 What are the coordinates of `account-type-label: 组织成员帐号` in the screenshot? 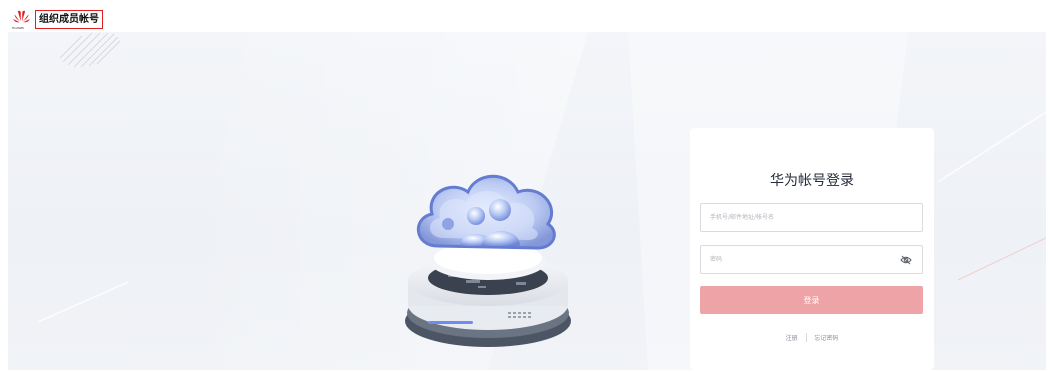 It's located at (69, 19).